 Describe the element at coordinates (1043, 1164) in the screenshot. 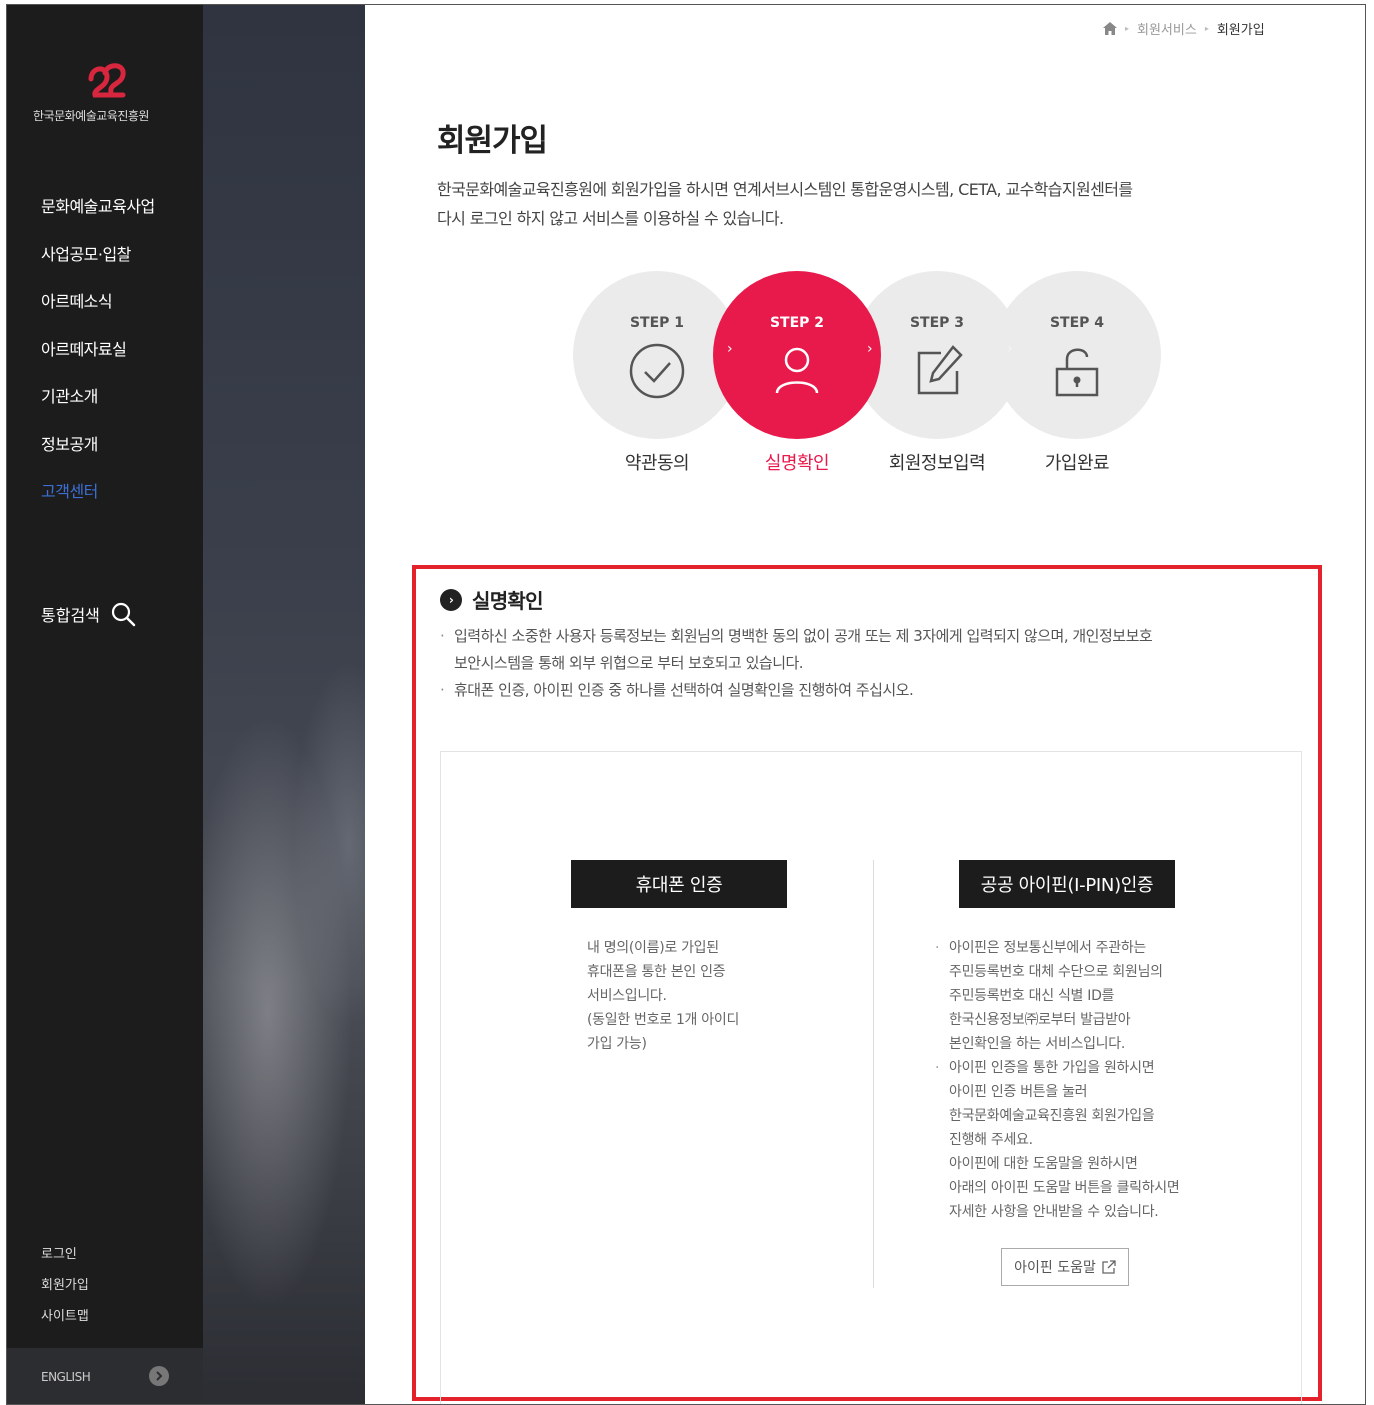

I see `desc-line: 아이핀에 대한 도움말을 원하시면` at that location.